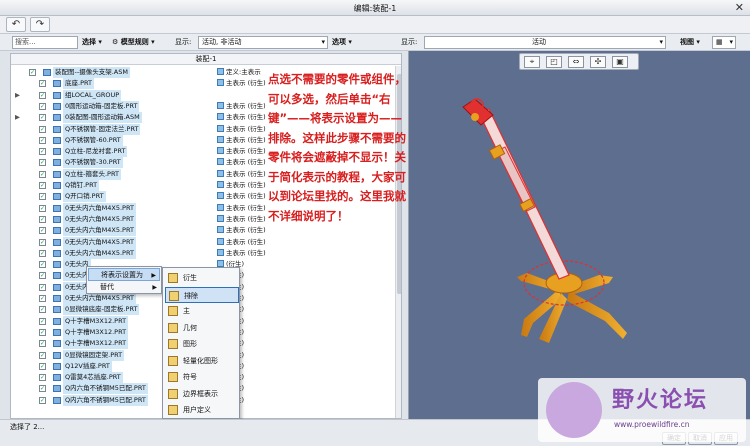 Image resolution: width=750 pixels, height=446 pixels. Describe the element at coordinates (124, 274) in the screenshot. I see `context-menu-item: 将表示设置为 ▶` at that location.